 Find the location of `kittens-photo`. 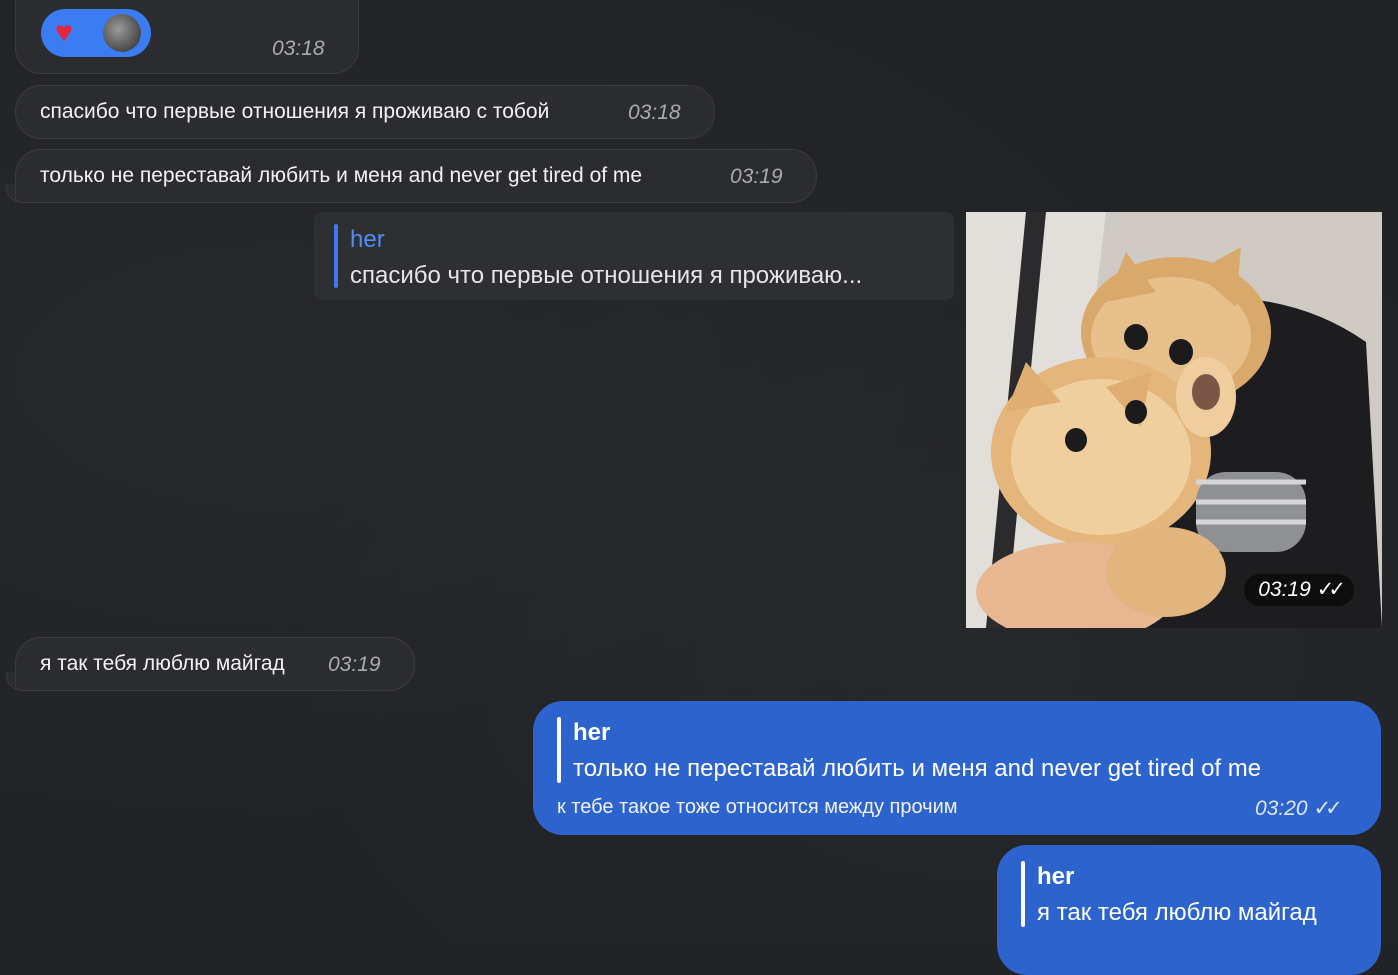

kittens-photo is located at coordinates (1174, 420).